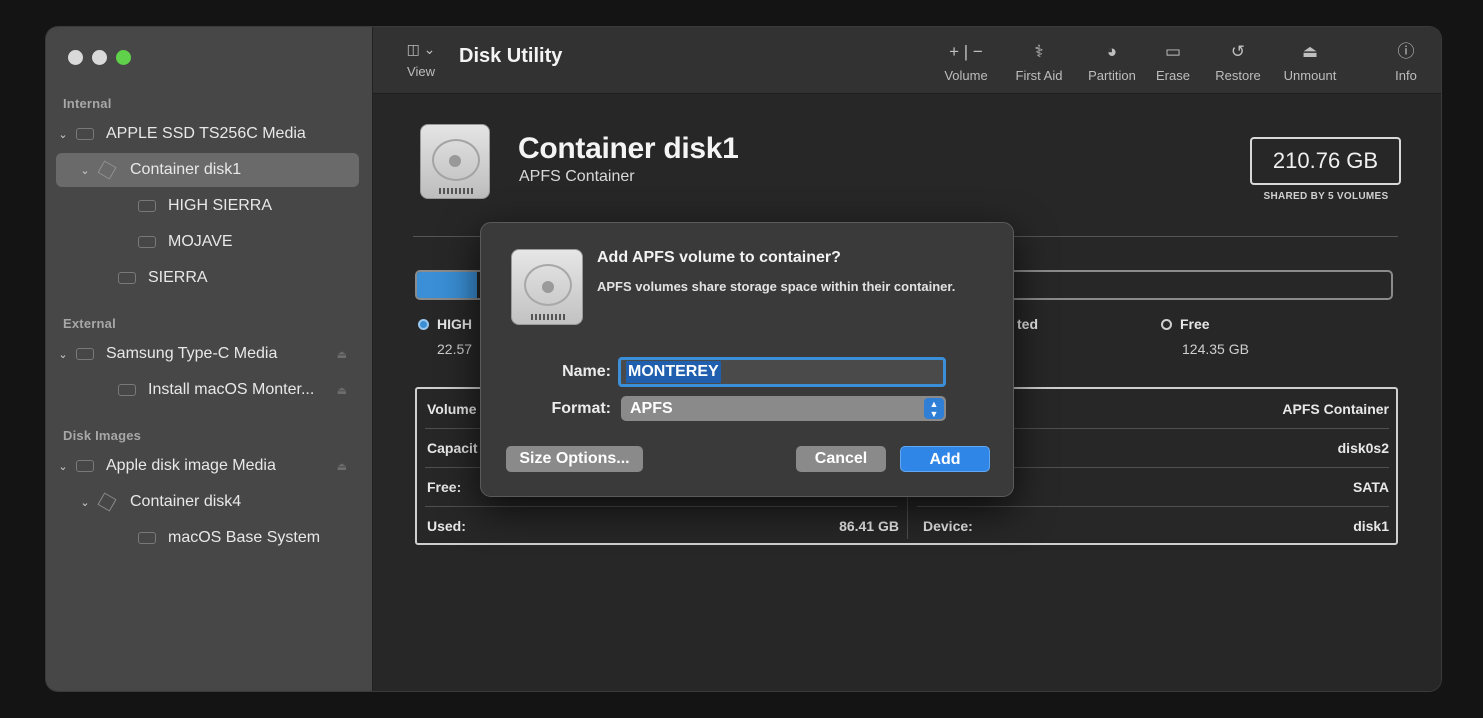 The image size is (1483, 718). I want to click on sidebar-item-label: Apple disk image Media, so click(191, 465).